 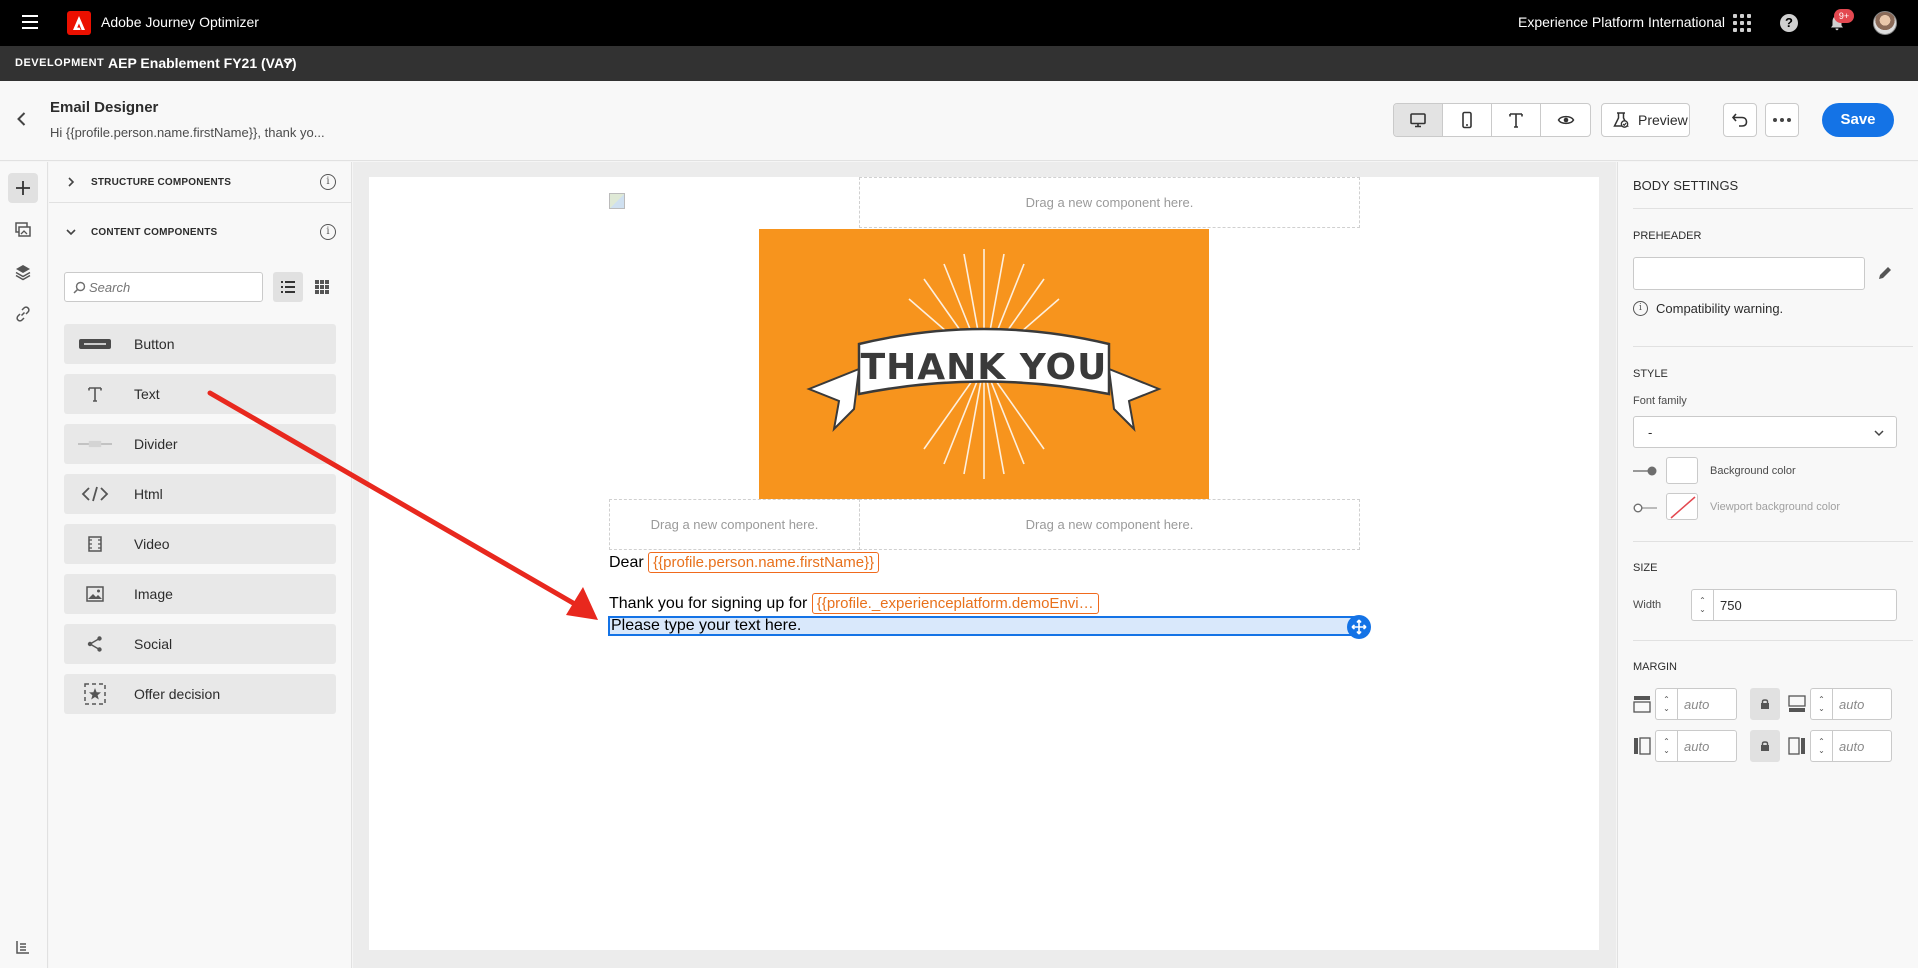 I want to click on margin-bottom-input: auto, so click(x=1862, y=704).